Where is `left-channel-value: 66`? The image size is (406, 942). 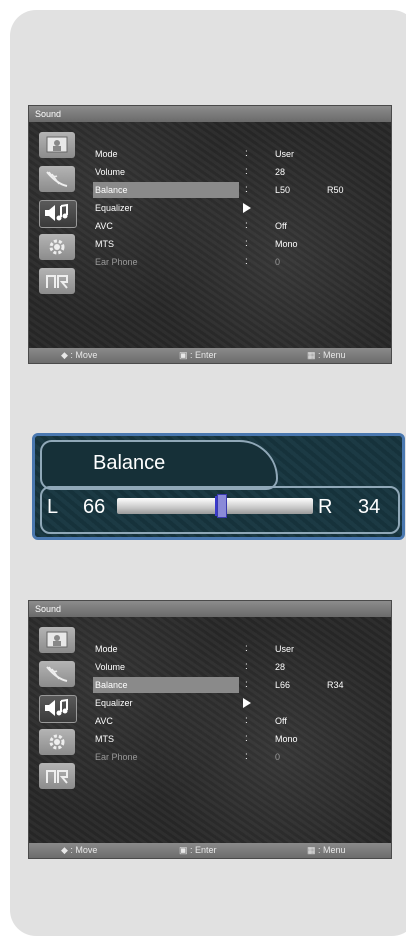 left-channel-value: 66 is located at coordinates (94, 507).